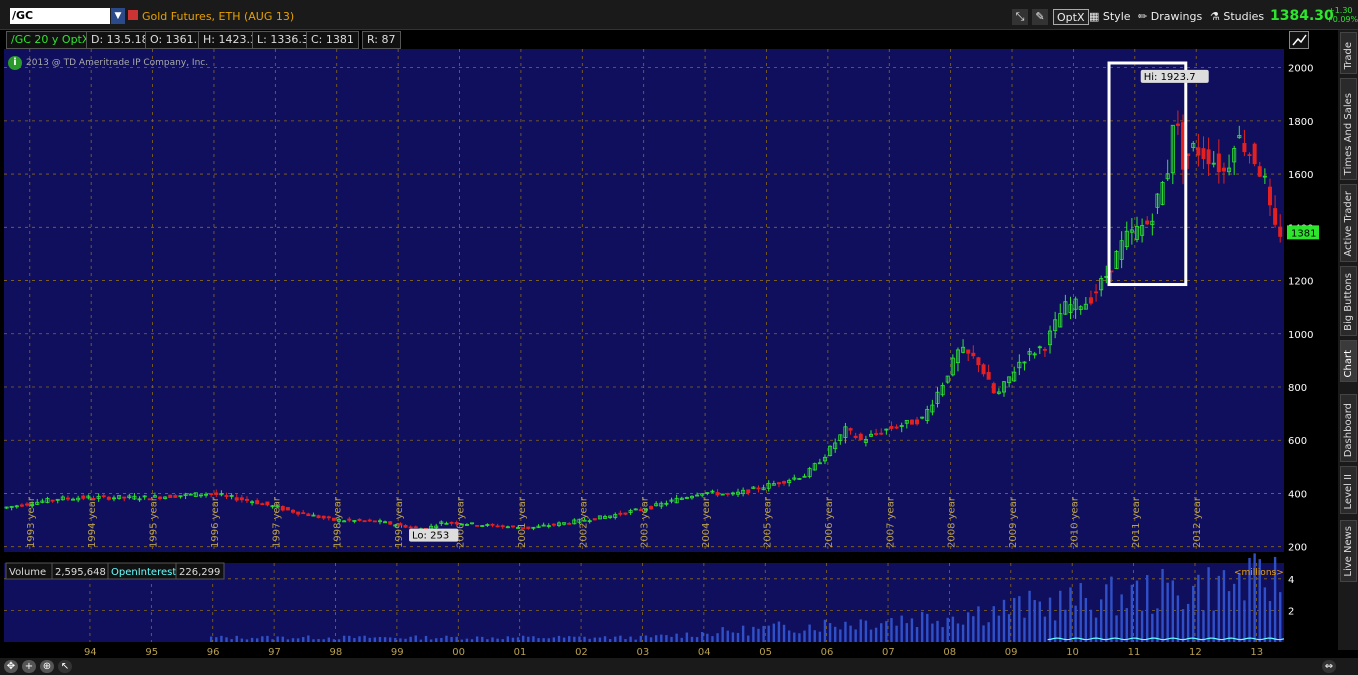 The image size is (1358, 675). Describe the element at coordinates (90, 652) in the screenshot. I see `vol-x-tick-label: 94` at that location.